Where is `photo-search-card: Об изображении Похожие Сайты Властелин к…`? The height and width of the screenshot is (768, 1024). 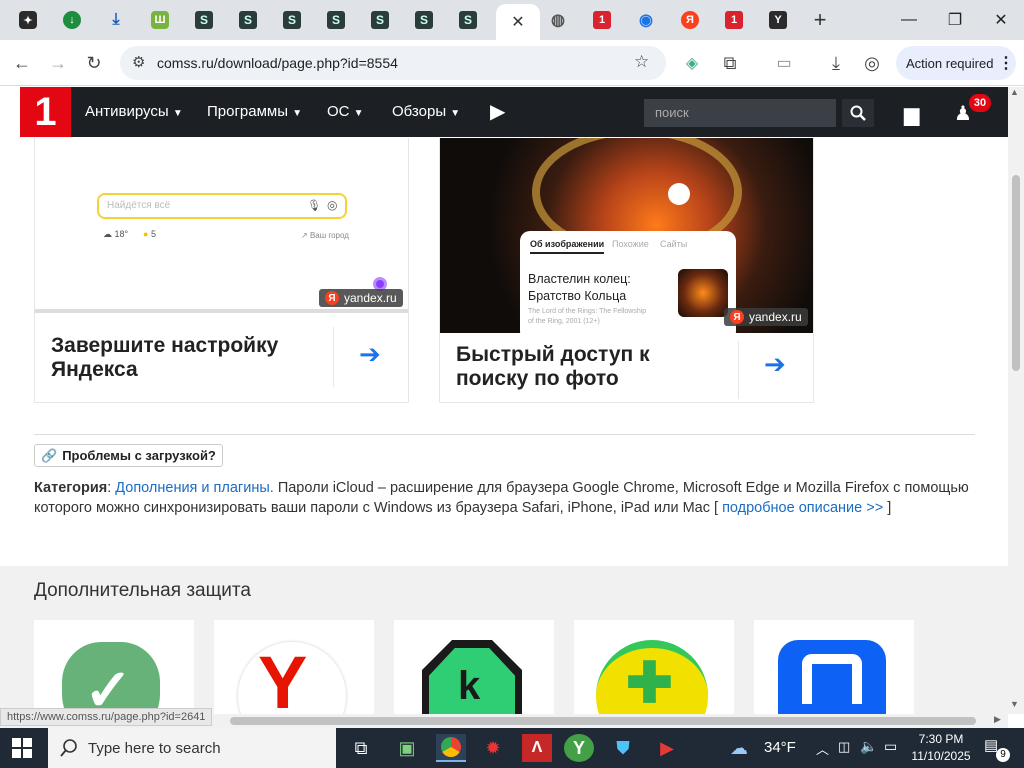
photo-search-card: Об изображении Похожие Сайты Властелин к… is located at coordinates (626, 270).